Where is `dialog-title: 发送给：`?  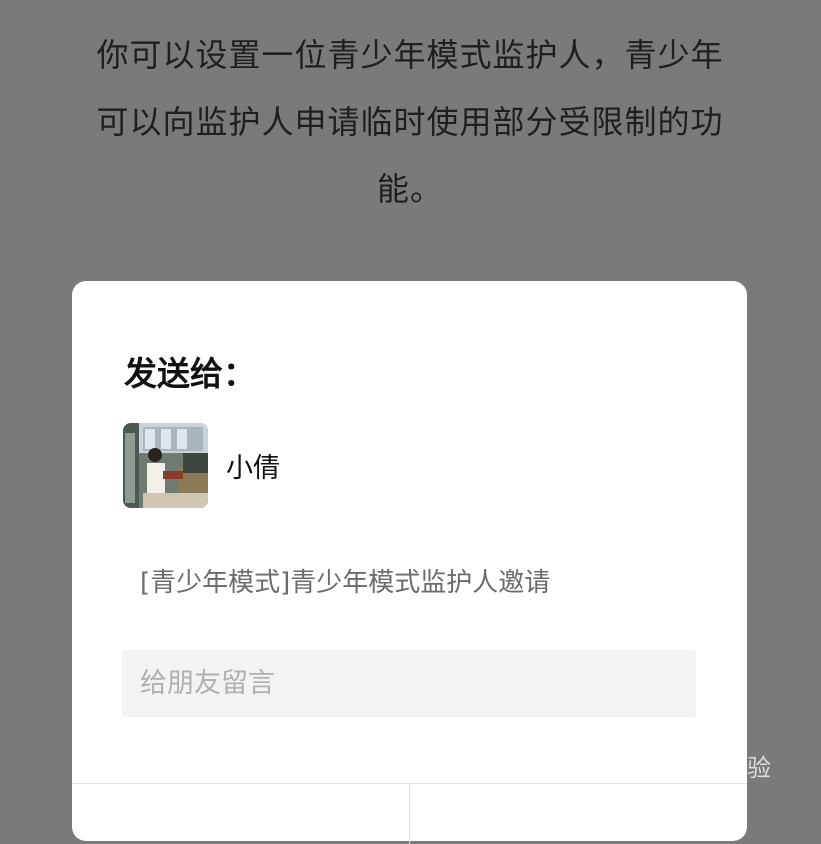
dialog-title: 发送给： is located at coordinates (190, 373).